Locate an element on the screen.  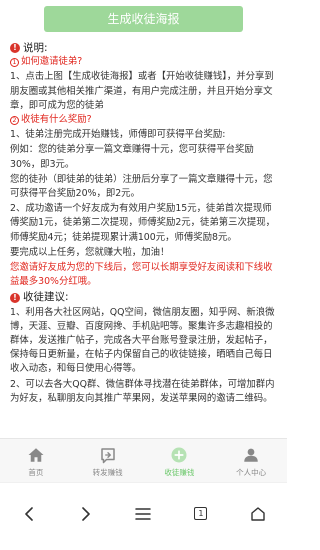
person-icon is located at coordinates (251, 455).